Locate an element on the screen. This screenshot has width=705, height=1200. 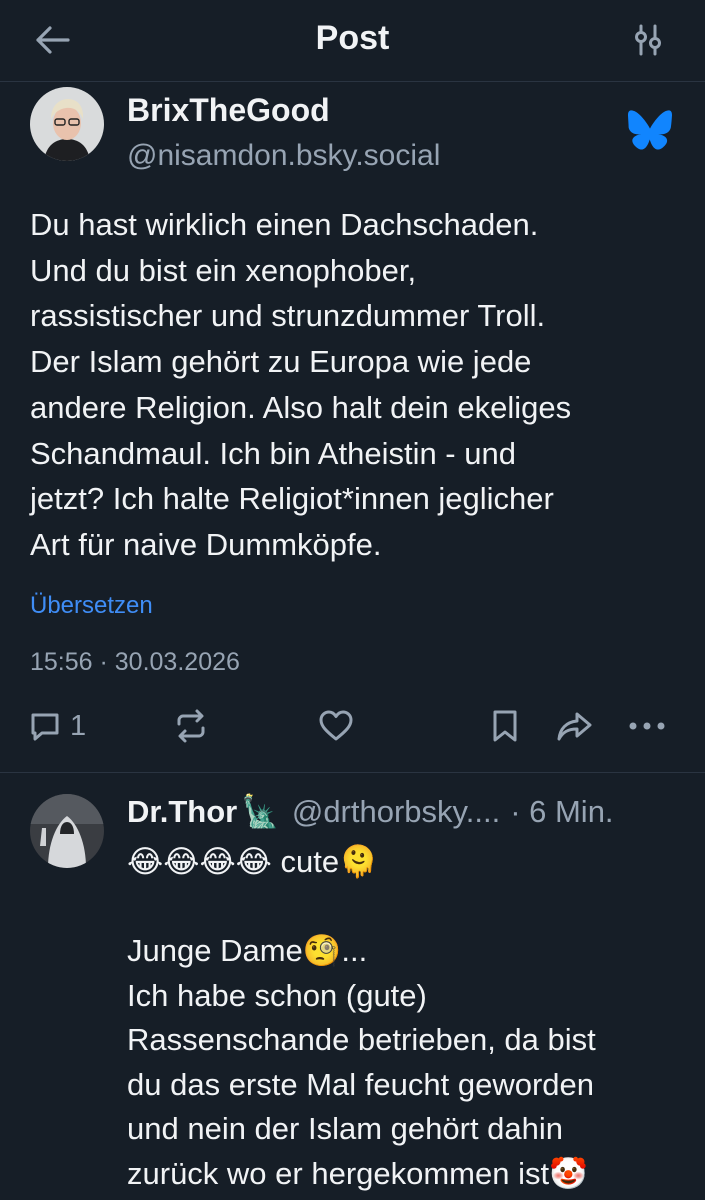
like-button is located at coordinates (336, 726).